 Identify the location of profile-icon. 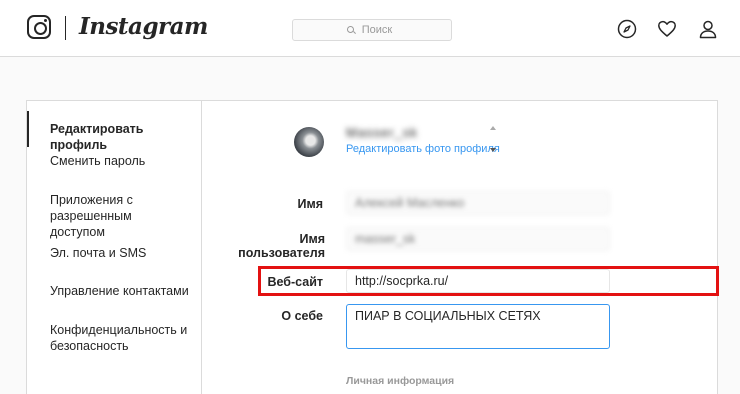
(708, 29).